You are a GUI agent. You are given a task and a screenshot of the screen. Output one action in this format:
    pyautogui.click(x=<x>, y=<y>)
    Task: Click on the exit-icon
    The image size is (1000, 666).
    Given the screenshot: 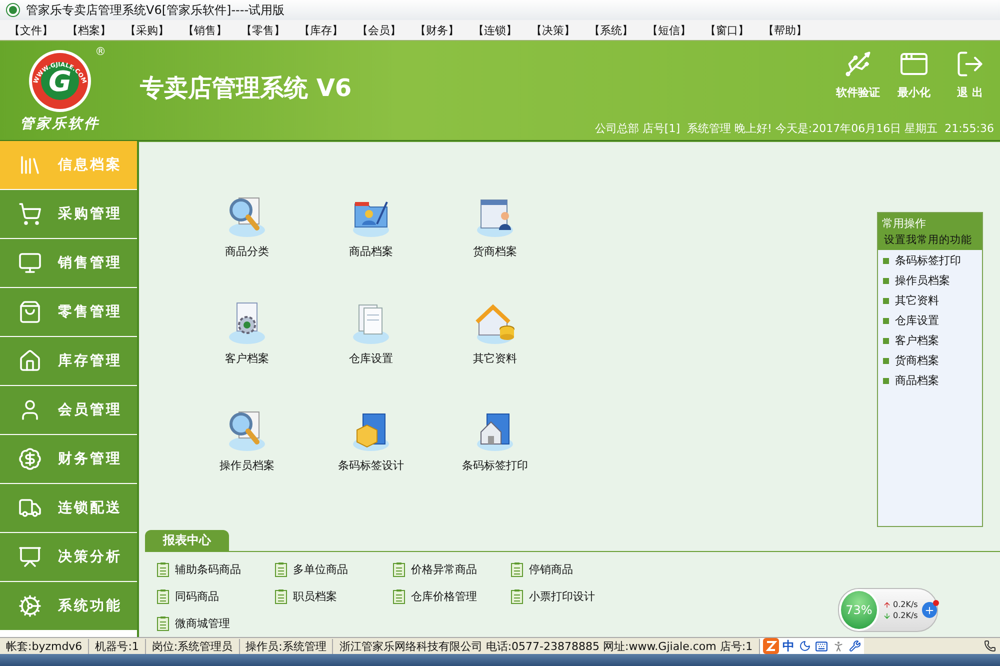 What is the action you would take?
    pyautogui.click(x=970, y=64)
    